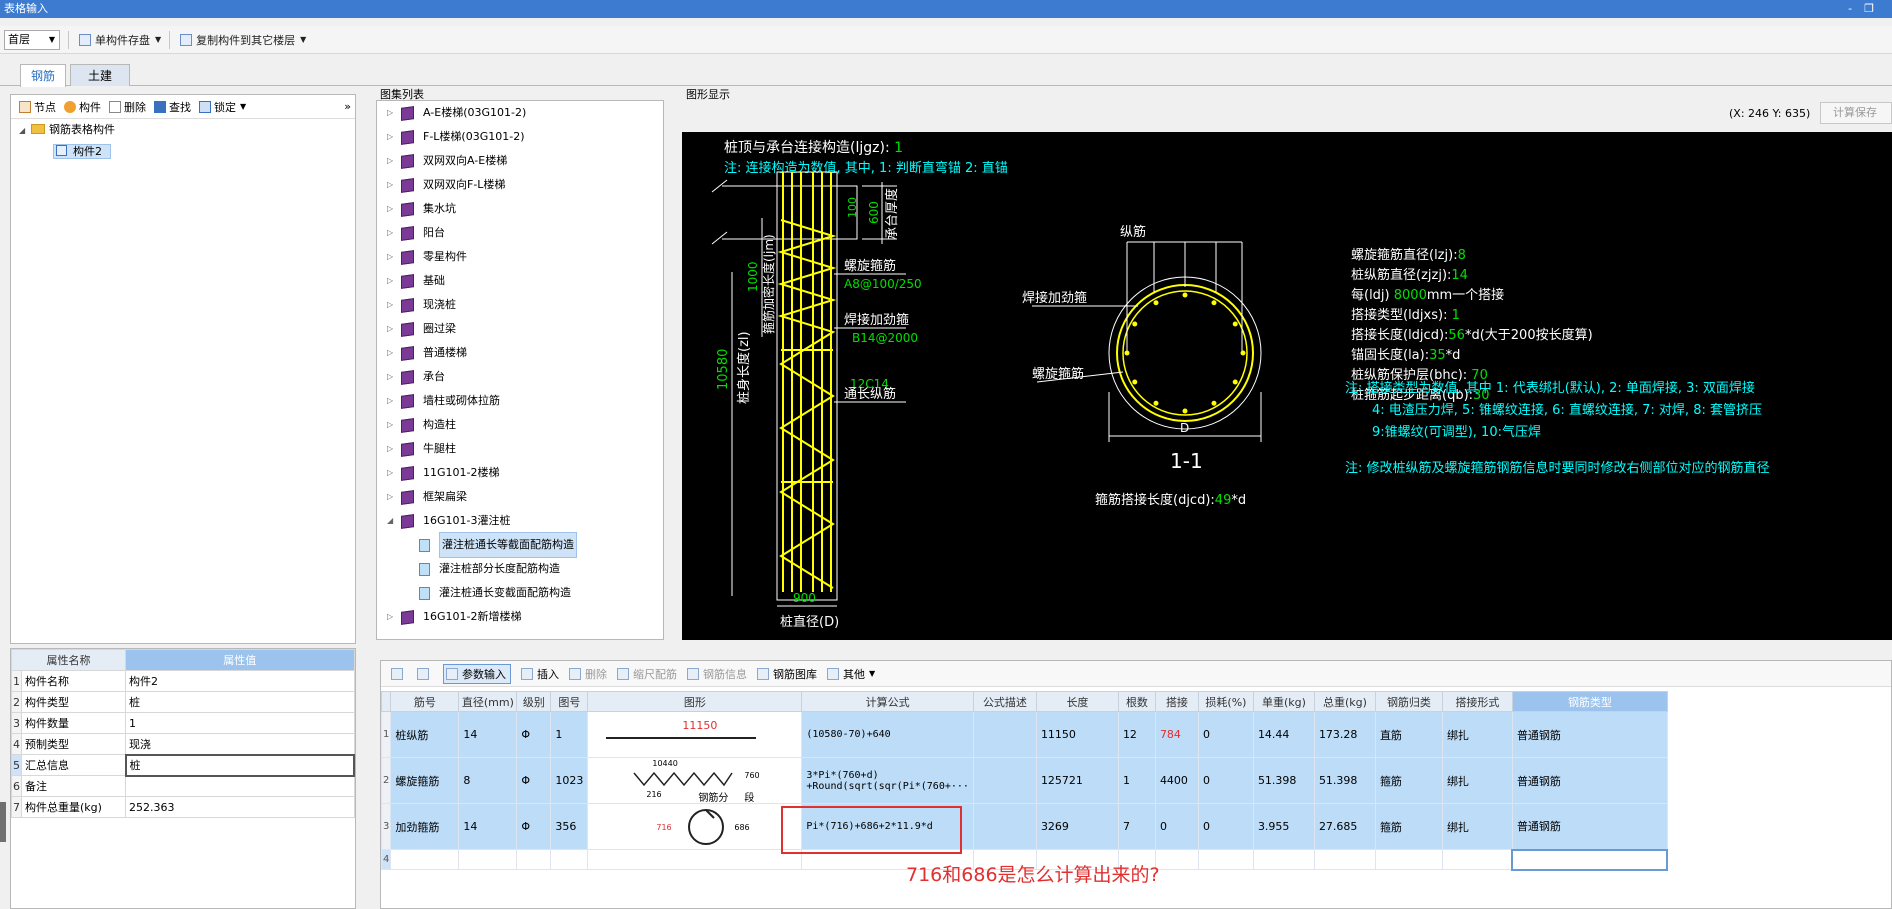 This screenshot has height=909, width=1892. Describe the element at coordinates (1283, 701) in the screenshot. I see `column-header: 单重(kg)` at that location.